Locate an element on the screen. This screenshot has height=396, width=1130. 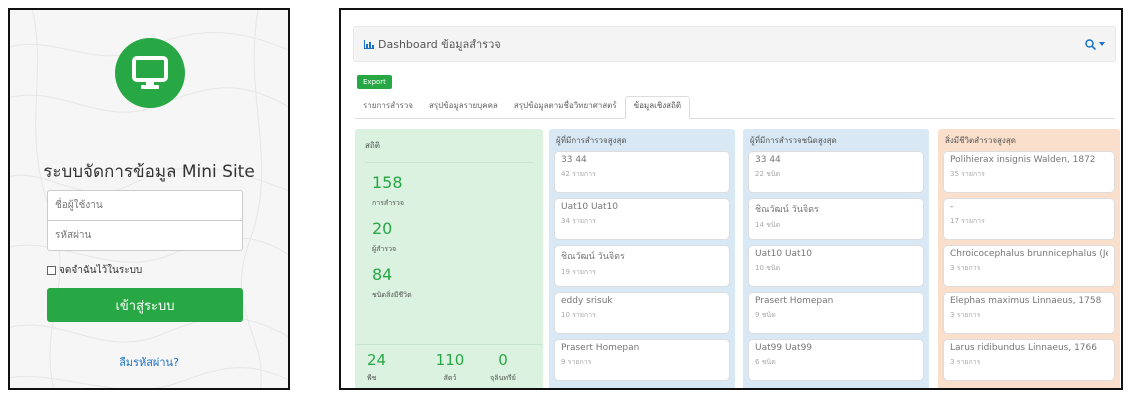
item-count: 34 รายการ is located at coordinates (578, 221).